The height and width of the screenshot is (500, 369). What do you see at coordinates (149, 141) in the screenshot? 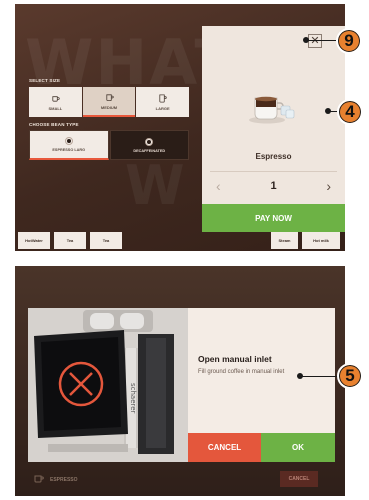
I see `radio-icon` at bounding box center [149, 141].